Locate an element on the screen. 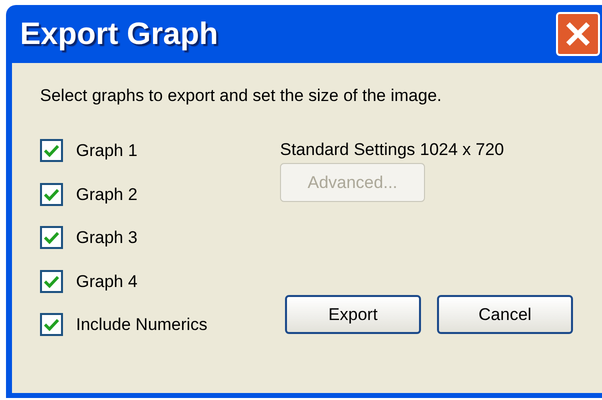 This screenshot has height=400, width=602. instructions-text: Select graphs to export and set the size of the image. is located at coordinates (241, 96).